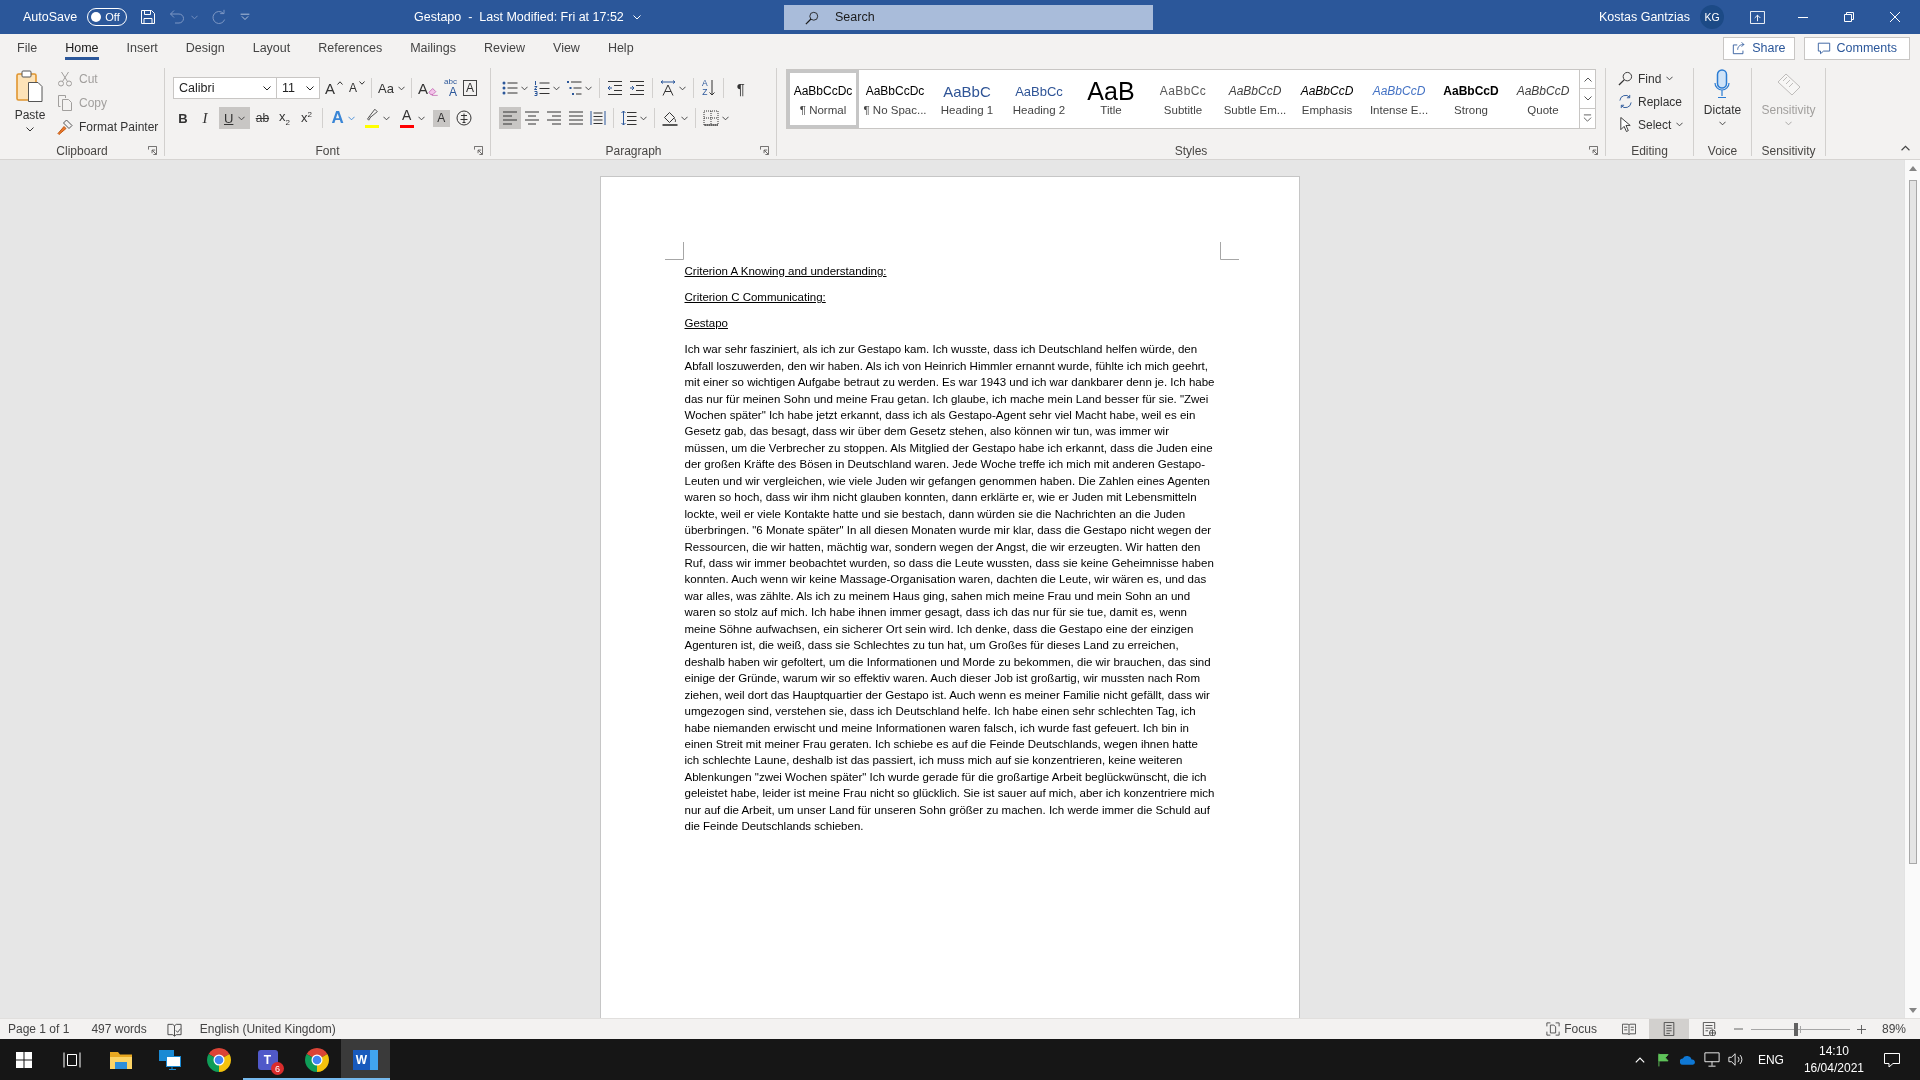 This screenshot has height=1080, width=1920. What do you see at coordinates (1191, 150) in the screenshot?
I see `group-label: Styles` at bounding box center [1191, 150].